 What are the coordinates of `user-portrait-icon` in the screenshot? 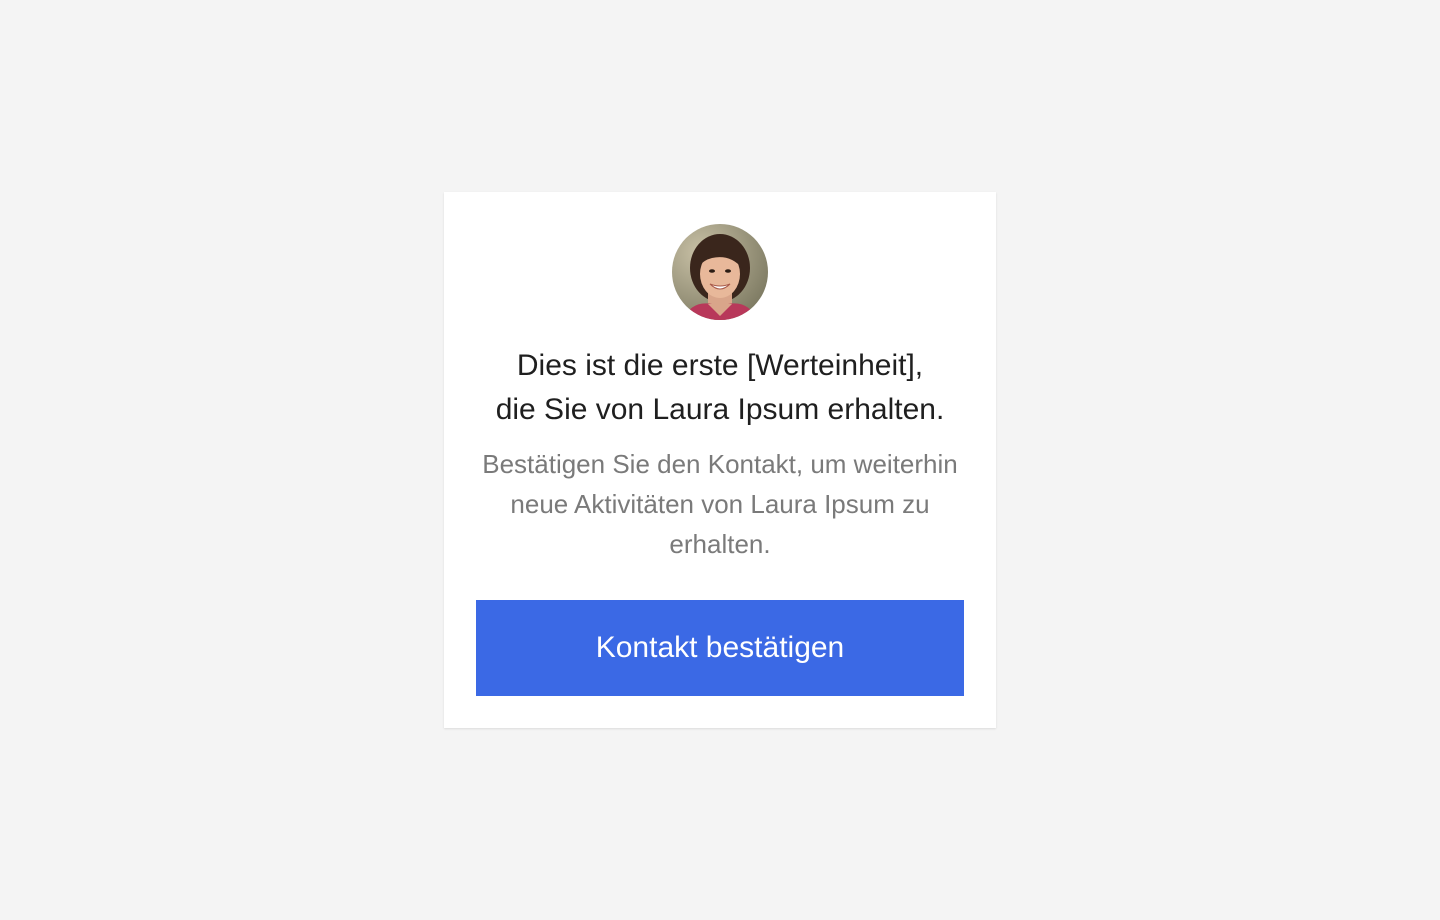 It's located at (720, 272).